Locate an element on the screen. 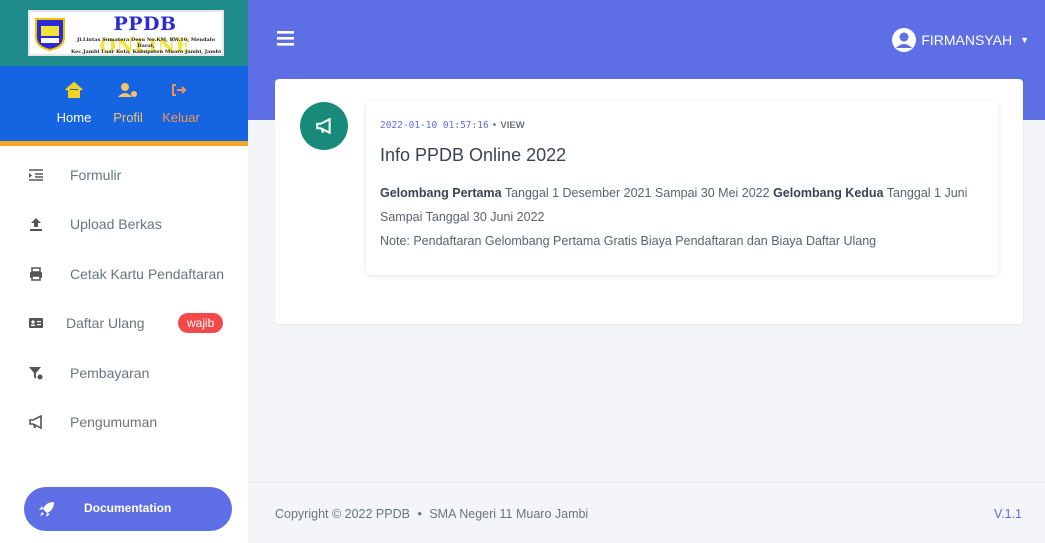 Image resolution: width=1045 pixels, height=543 pixels. sidebar-item-upload-berkas: Upload Berkas is located at coordinates (124, 225).